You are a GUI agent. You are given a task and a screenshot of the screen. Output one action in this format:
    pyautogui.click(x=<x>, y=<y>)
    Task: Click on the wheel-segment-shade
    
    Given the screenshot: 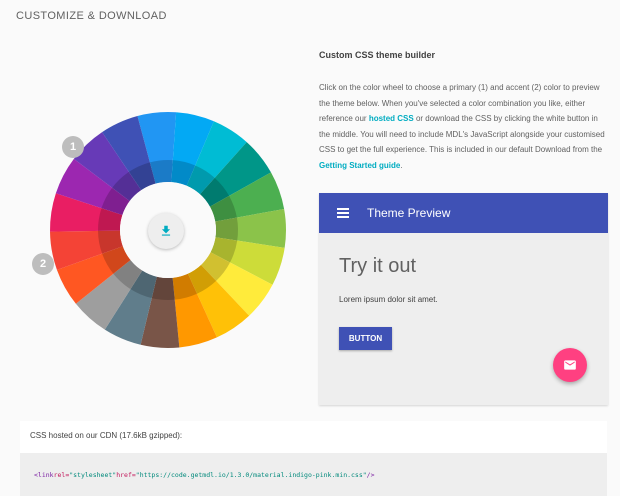 What is the action you would take?
    pyautogui.click(x=227, y=229)
    